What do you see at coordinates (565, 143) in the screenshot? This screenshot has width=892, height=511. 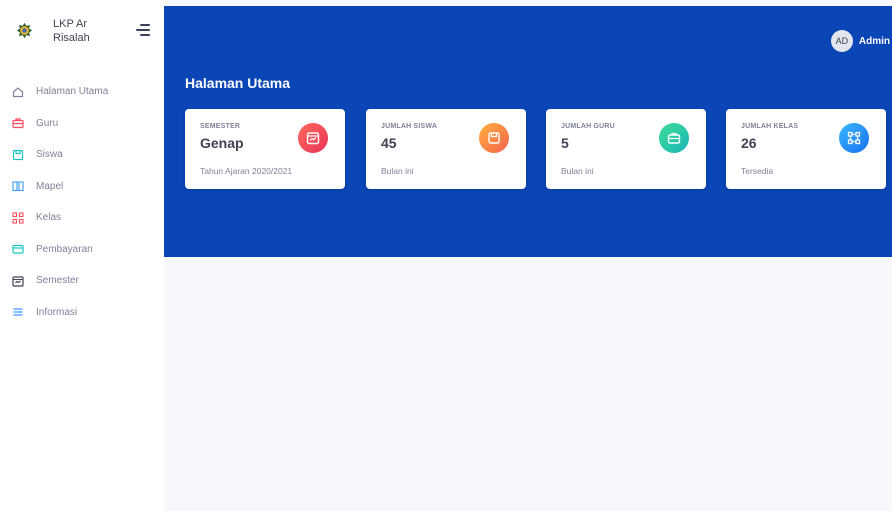 I see `card-value: 5` at bounding box center [565, 143].